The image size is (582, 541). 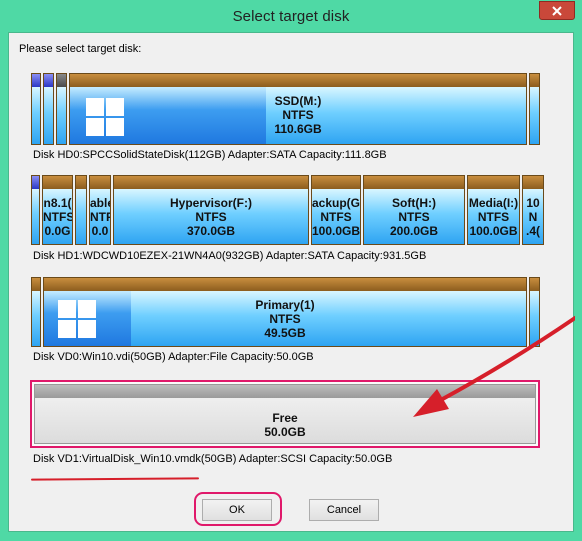 I want to click on cancel-button: Cancel, so click(x=344, y=510).